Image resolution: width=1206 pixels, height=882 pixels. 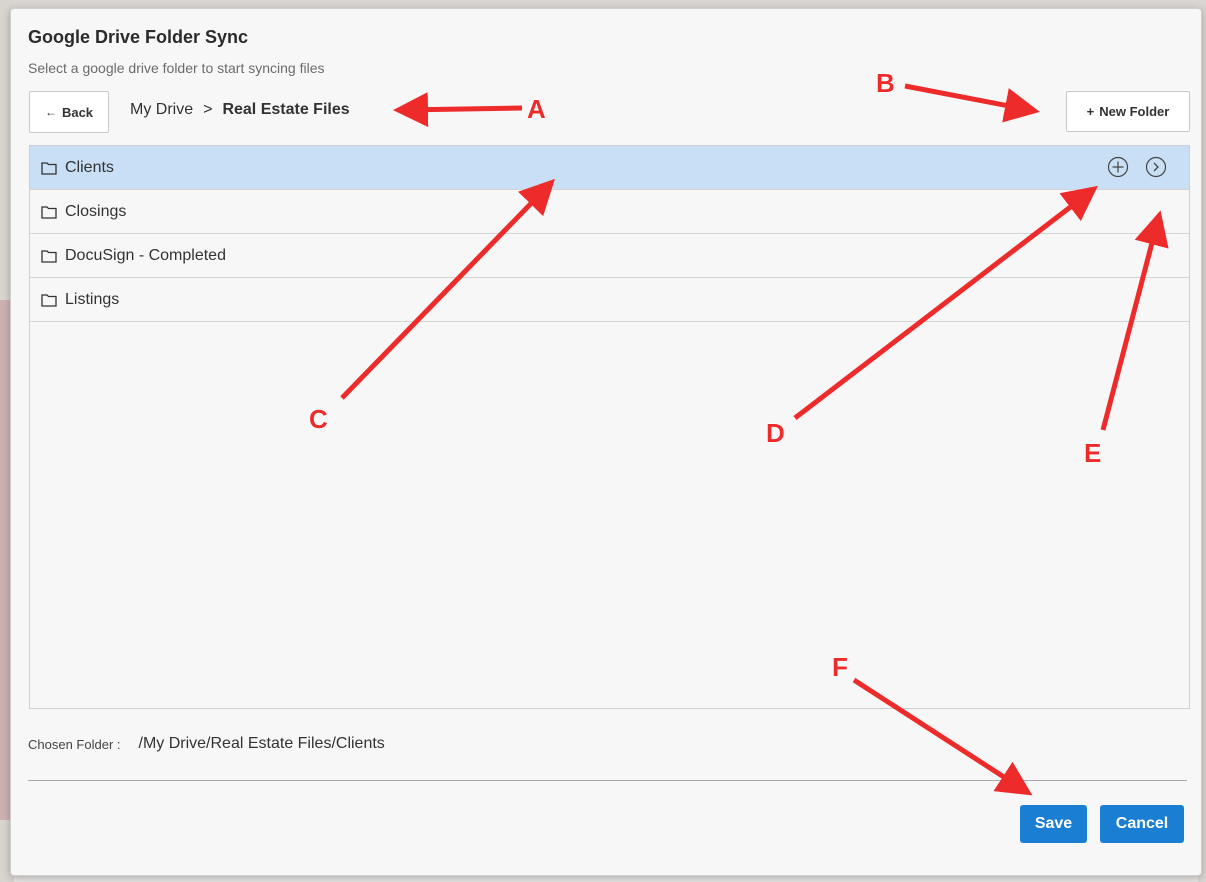 I want to click on folder-name: Clients, so click(x=89, y=167).